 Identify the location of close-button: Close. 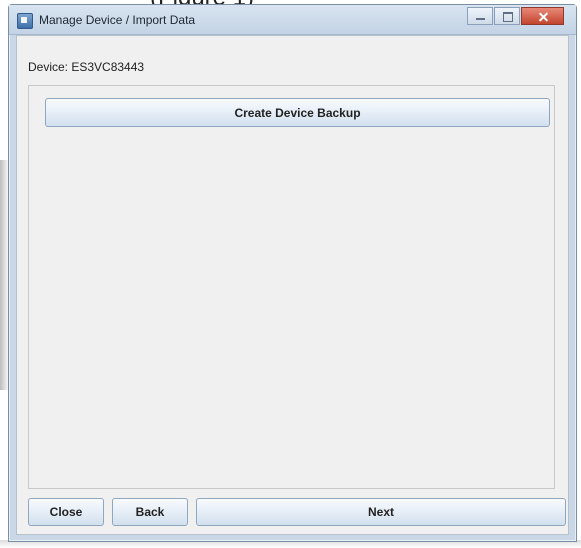
(66, 512).